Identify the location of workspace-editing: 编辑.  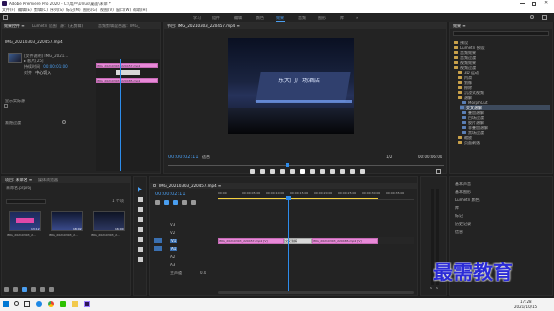
(238, 18).